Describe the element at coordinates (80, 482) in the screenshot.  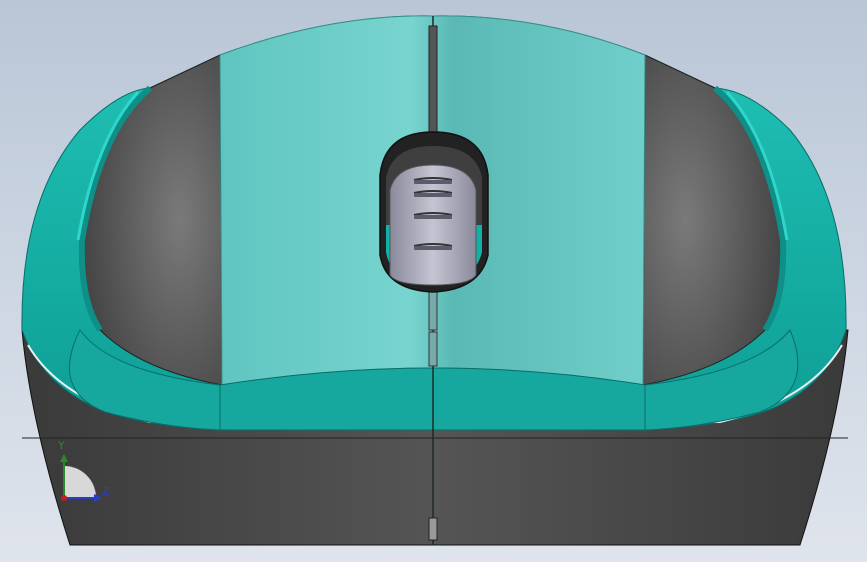
I see `triad-quarter-disc` at that location.